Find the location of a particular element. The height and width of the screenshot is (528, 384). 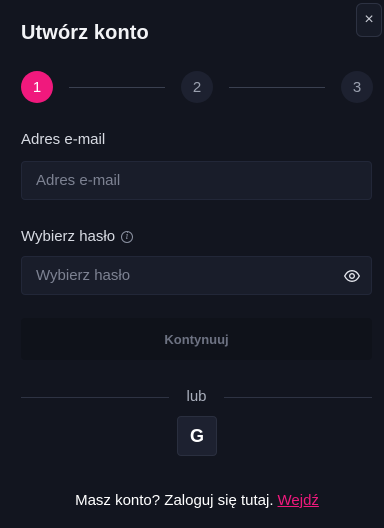

google-login-button: G is located at coordinates (197, 436).